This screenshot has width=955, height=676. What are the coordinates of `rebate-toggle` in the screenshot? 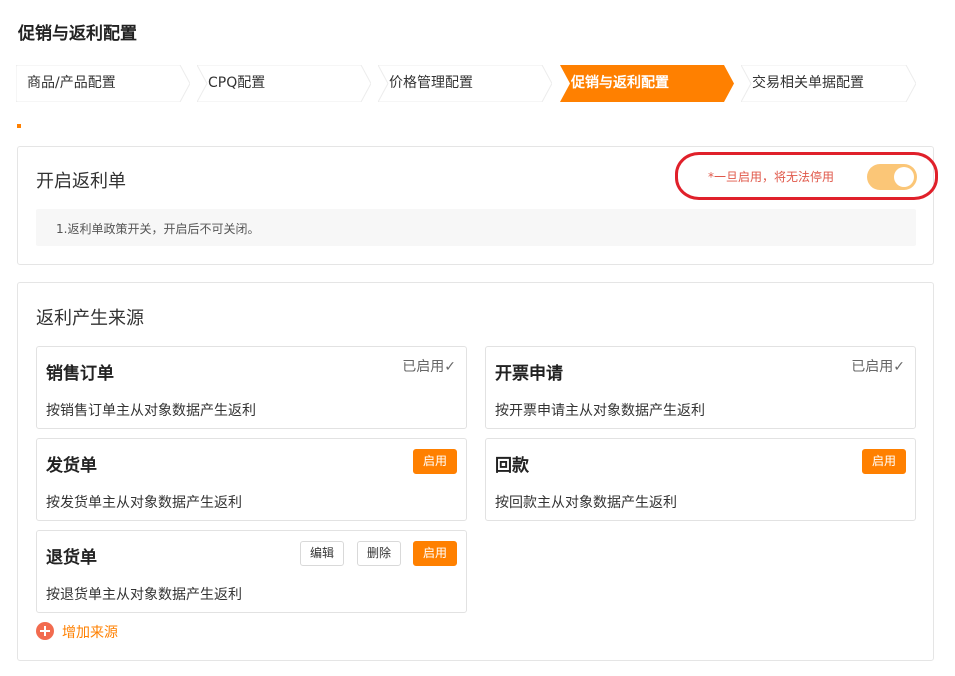 It's located at (892, 177).